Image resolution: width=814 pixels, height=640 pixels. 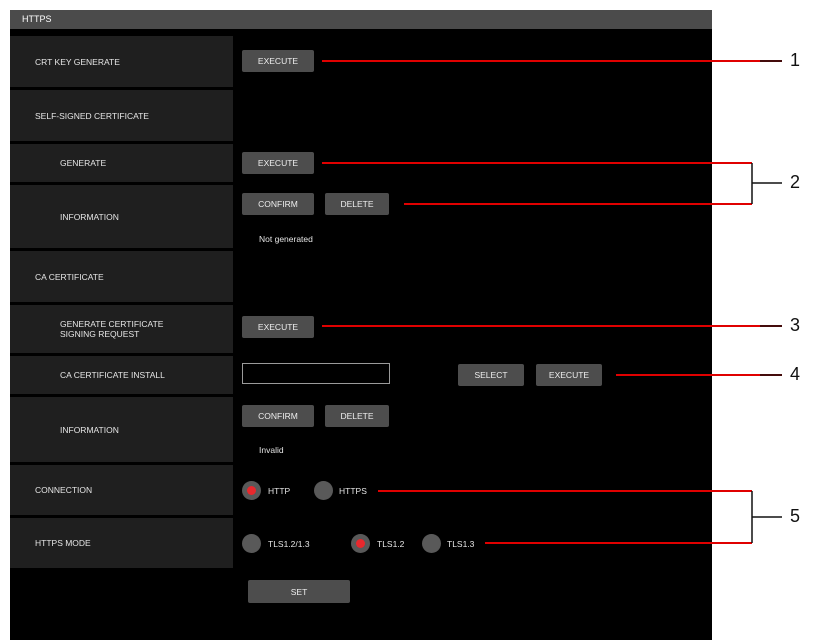 What do you see at coordinates (795, 325) in the screenshot?
I see `callout-number-3: 3` at bounding box center [795, 325].